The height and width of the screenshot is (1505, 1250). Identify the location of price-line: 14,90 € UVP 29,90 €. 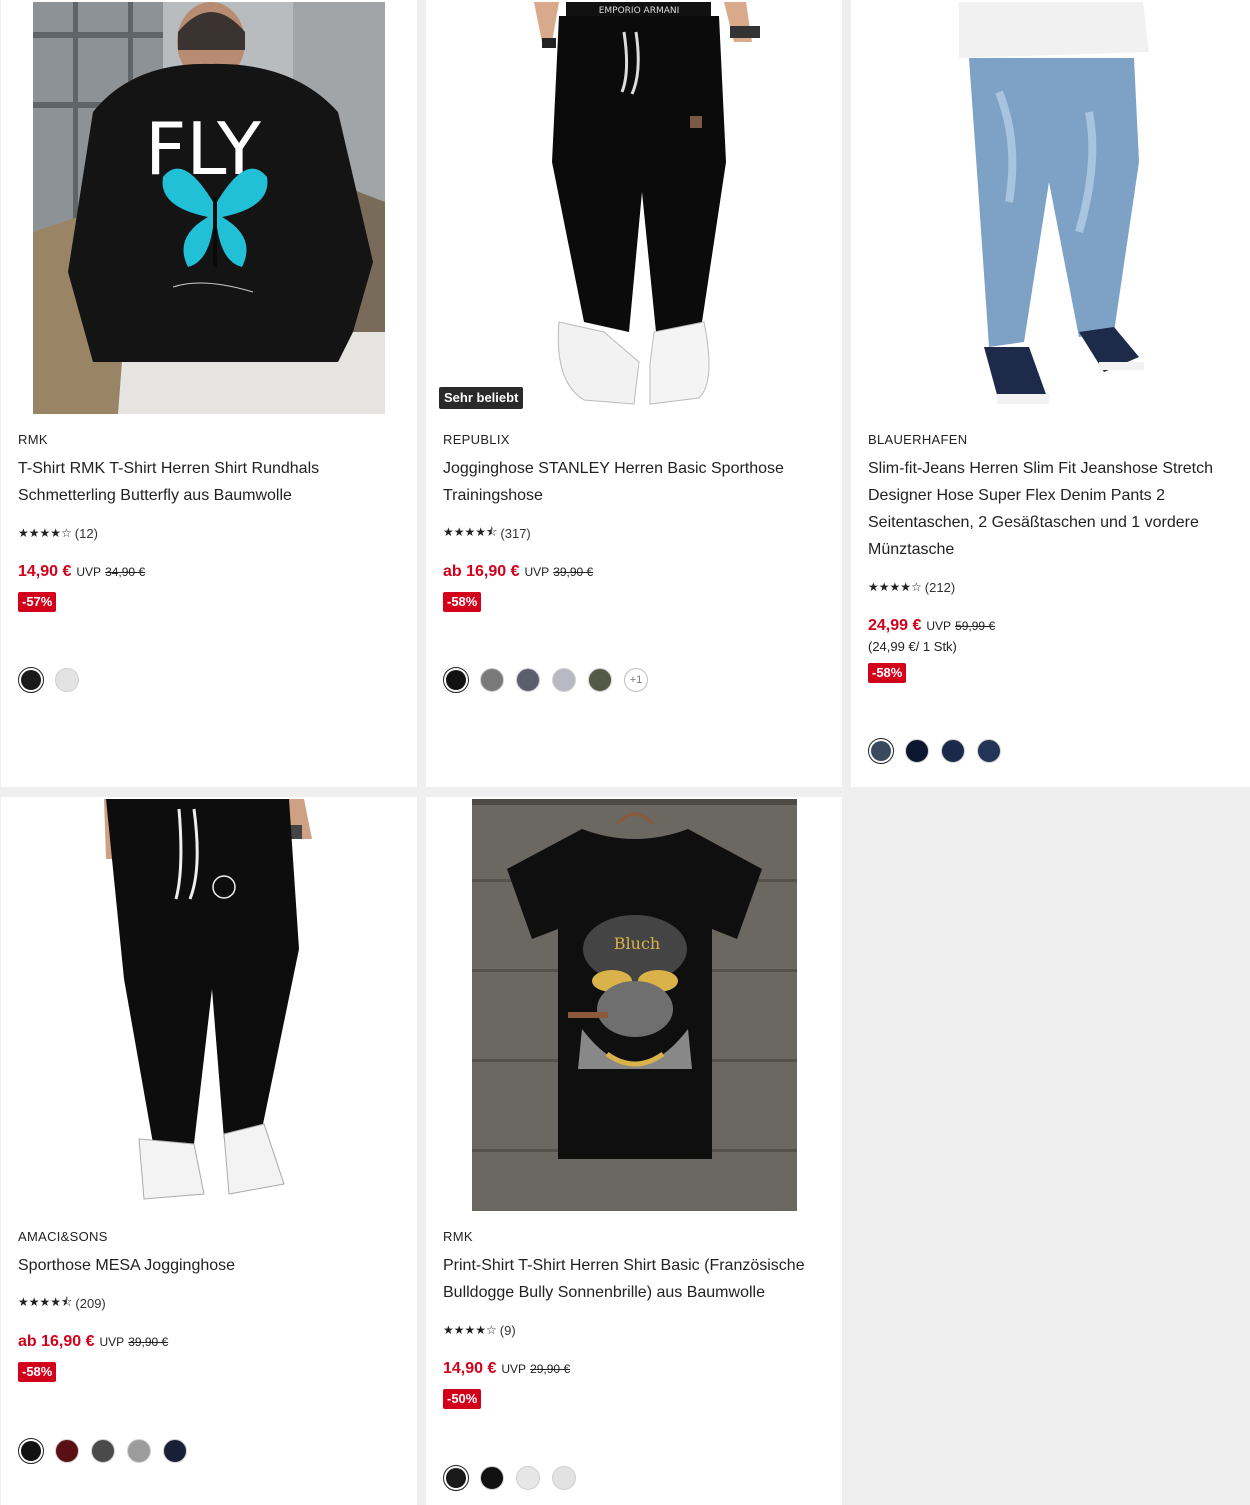
(635, 1369).